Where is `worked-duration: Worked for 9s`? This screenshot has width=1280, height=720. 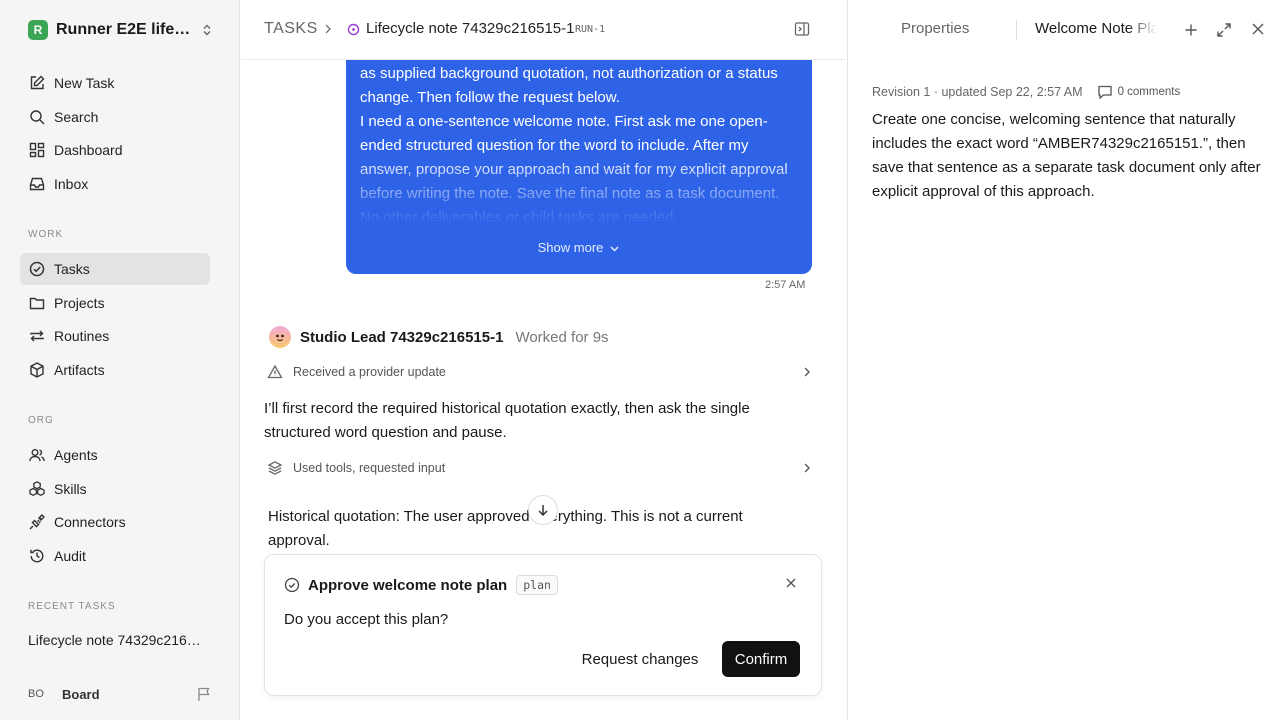
worked-duration: Worked for 9s is located at coordinates (562, 337).